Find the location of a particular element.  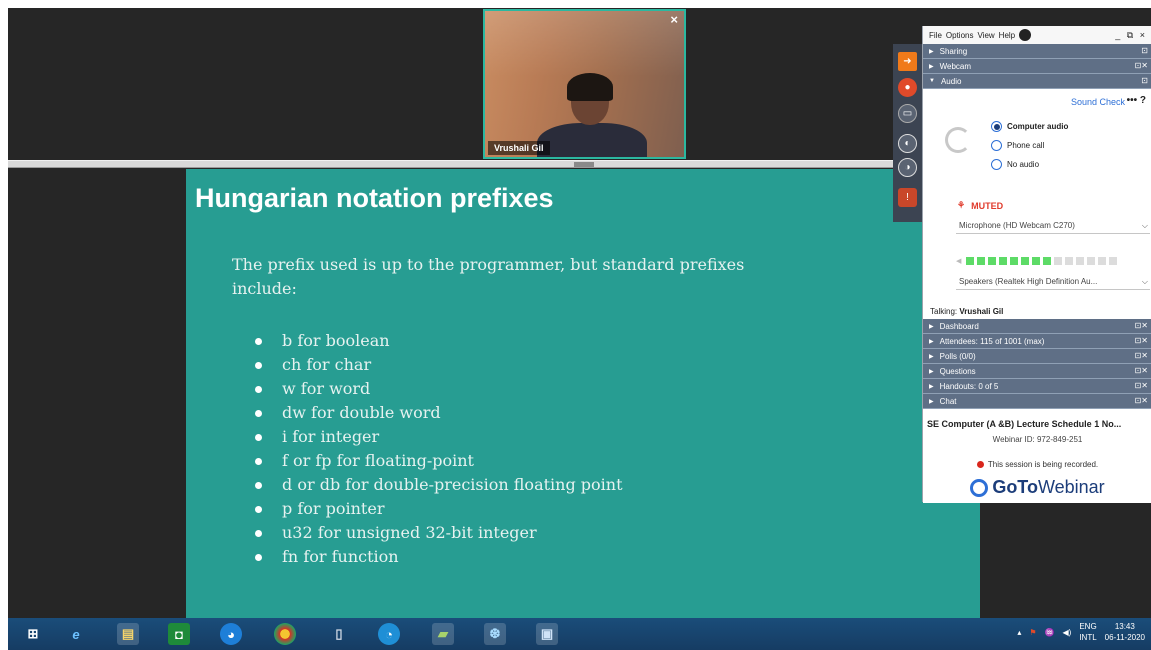

mic-level-meter: ◀ is located at coordinates (1037, 261).